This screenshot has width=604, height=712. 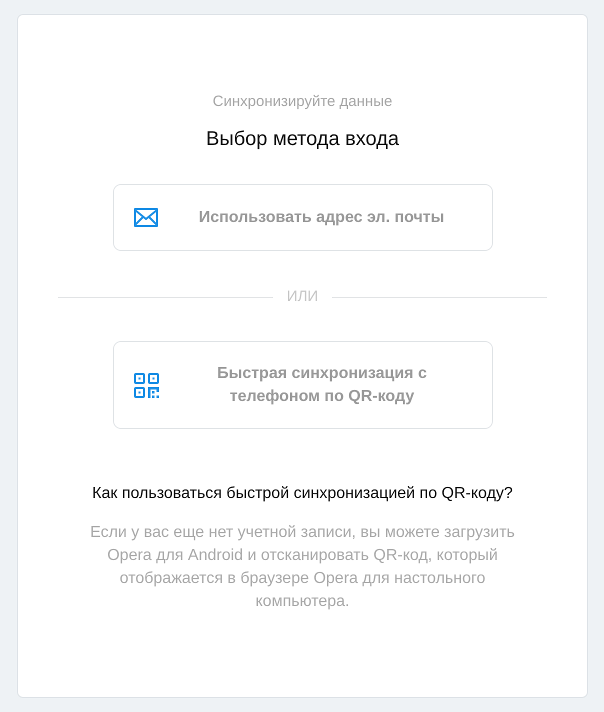 What do you see at coordinates (146, 385) in the screenshot?
I see `qr-code-icon` at bounding box center [146, 385].